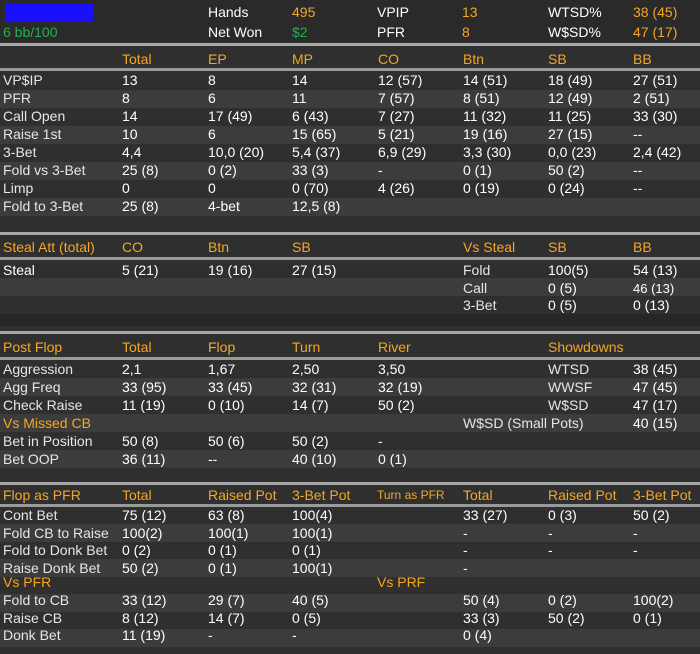  What do you see at coordinates (27, 582) in the screenshot?
I see `vs-pfr-title: Vs PFR` at bounding box center [27, 582].